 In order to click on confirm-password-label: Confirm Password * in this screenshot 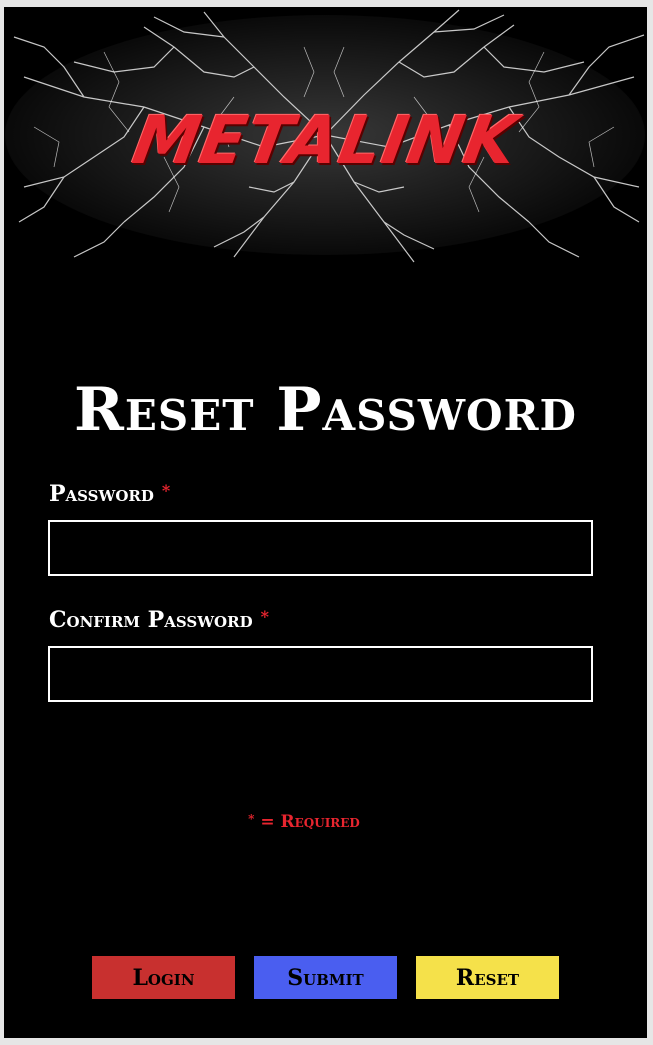, I will do `click(159, 620)`.